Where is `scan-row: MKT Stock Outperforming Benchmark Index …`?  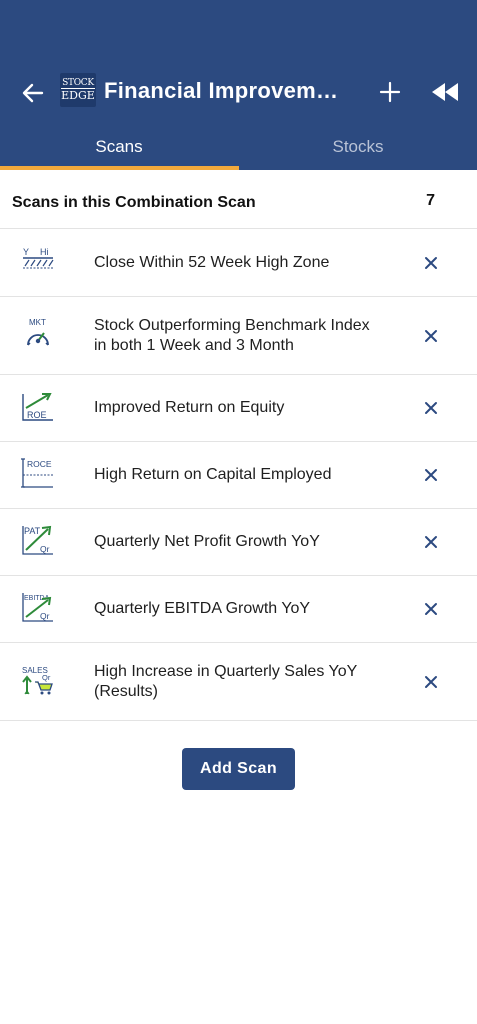
scan-row: MKT Stock Outperforming Benchmark Index … is located at coordinates (238, 336).